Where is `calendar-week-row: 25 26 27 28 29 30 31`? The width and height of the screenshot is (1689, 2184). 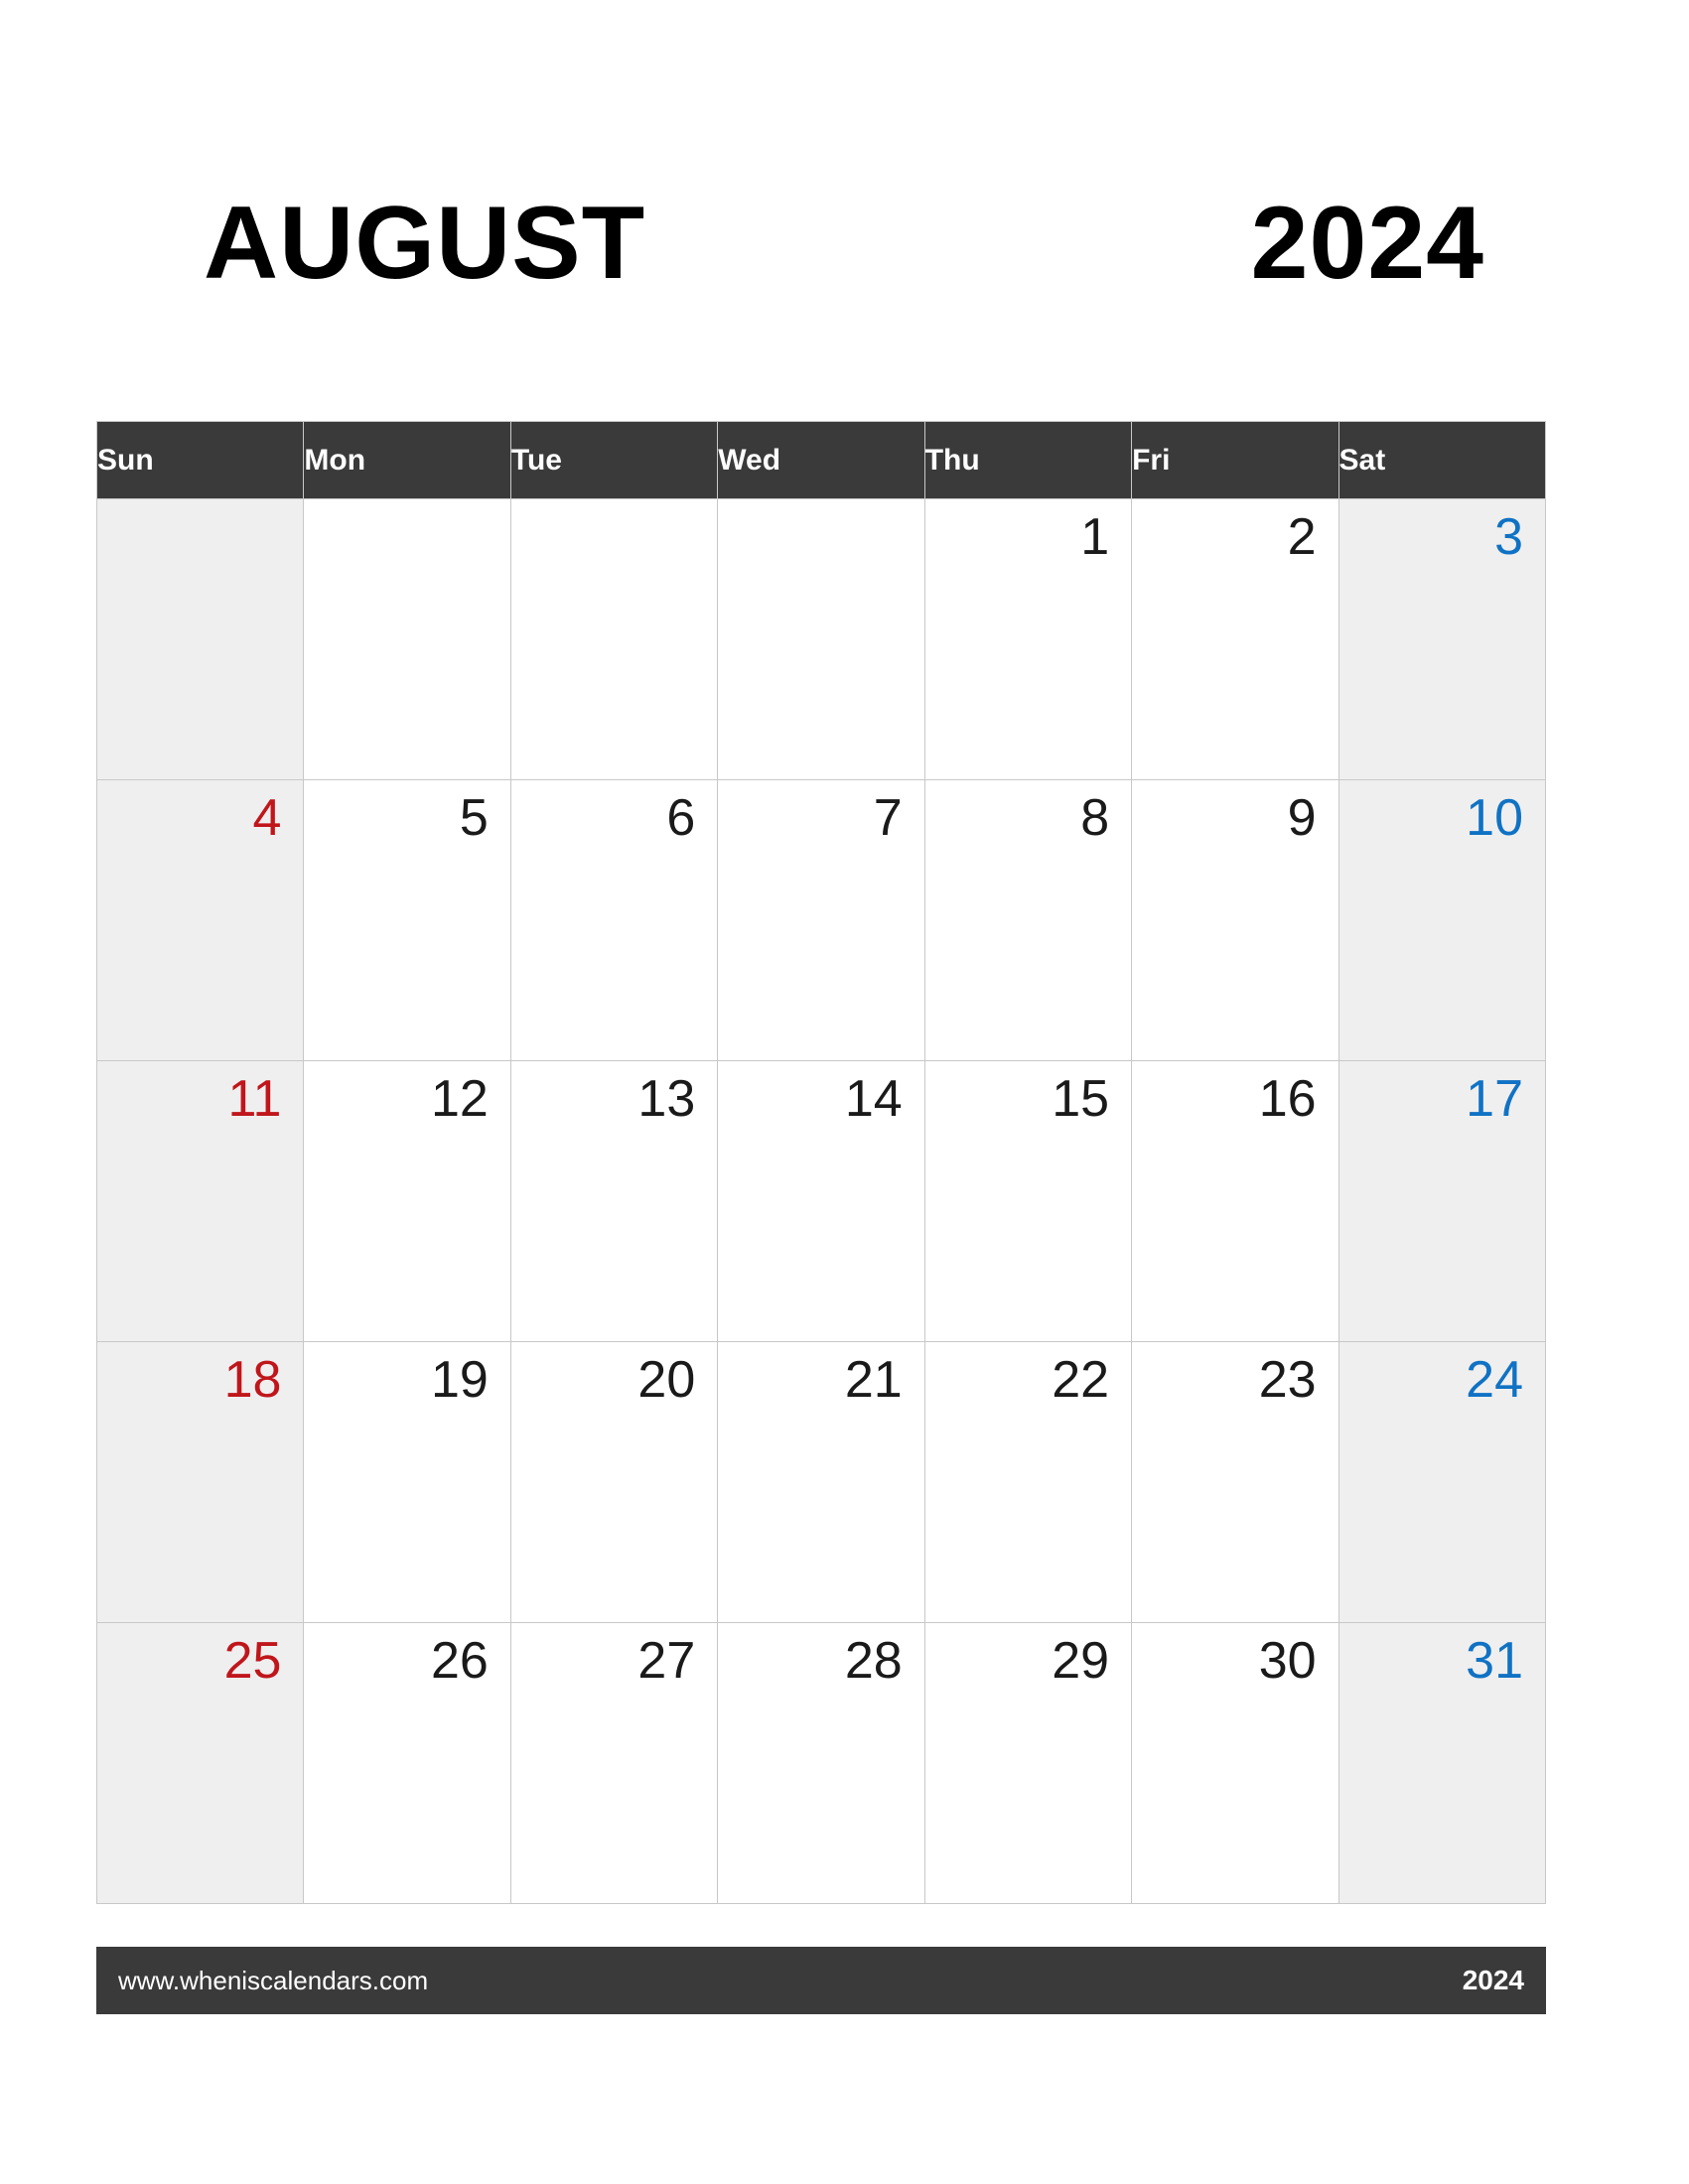
calendar-week-row: 25 26 27 28 29 30 31 is located at coordinates (821, 1763).